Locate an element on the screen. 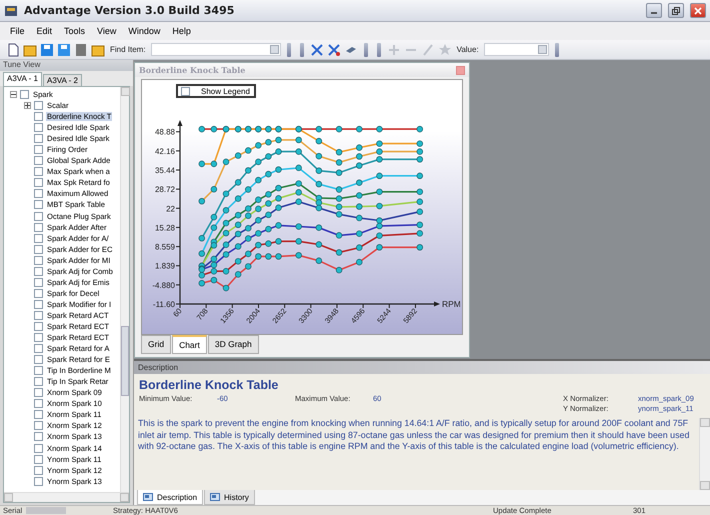 The height and width of the screenshot is (515, 710). tick-label: 22 is located at coordinates (170, 209).